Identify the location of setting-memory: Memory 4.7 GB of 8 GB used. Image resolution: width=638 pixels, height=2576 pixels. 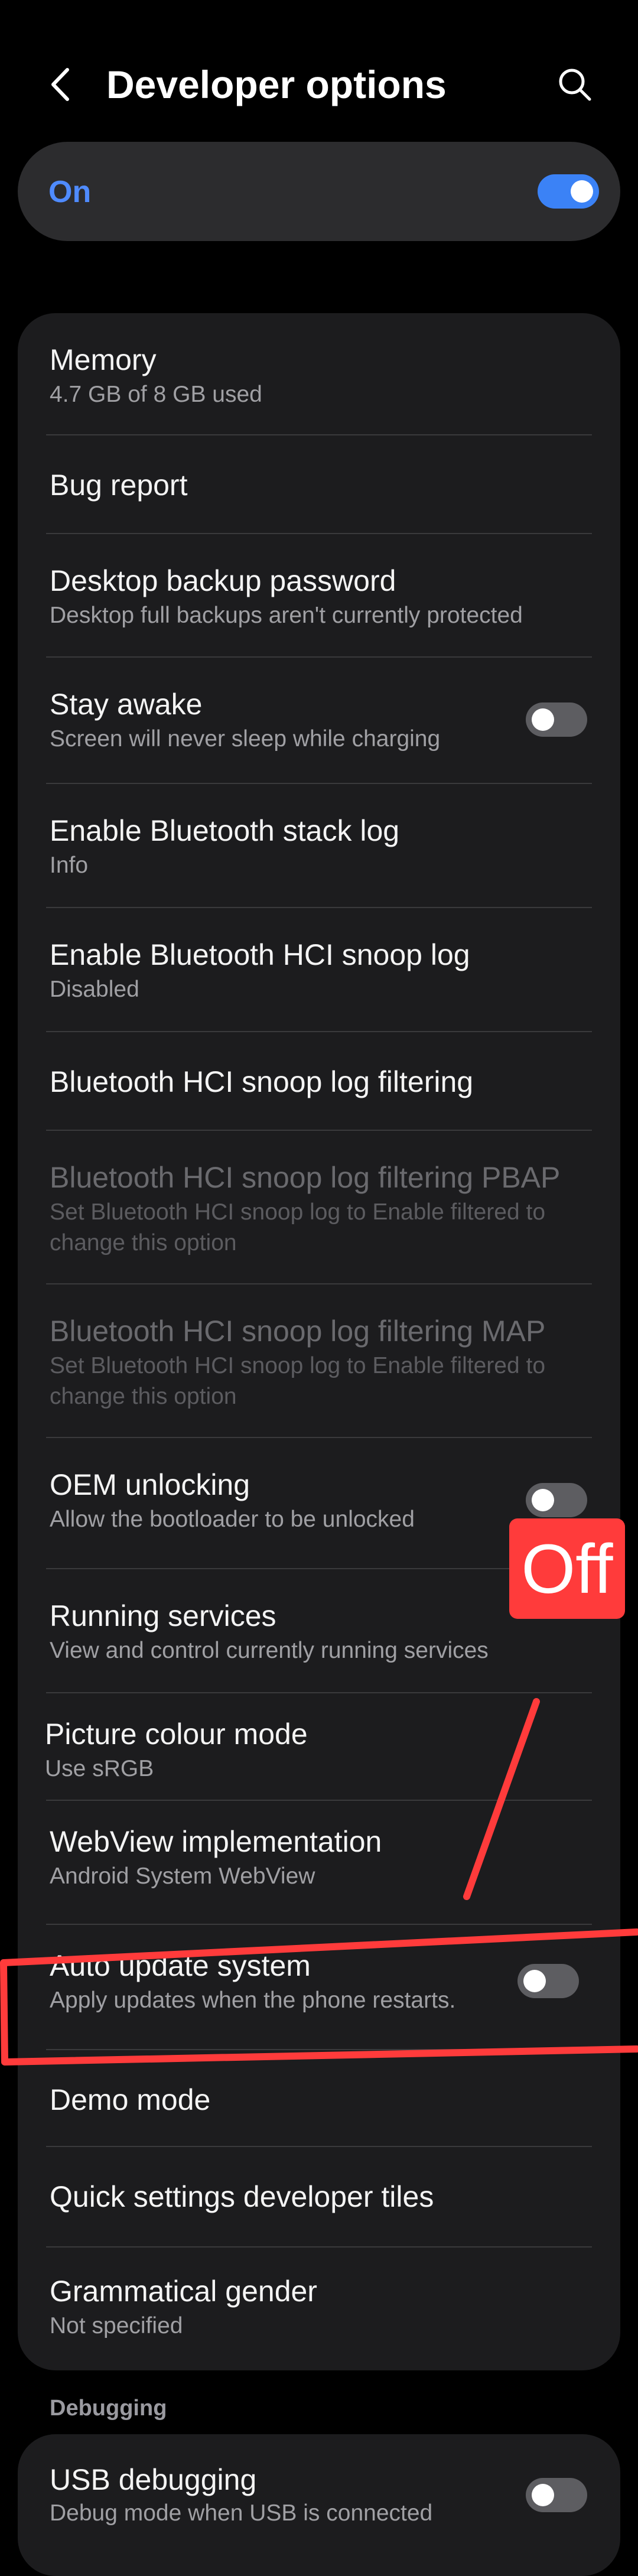
(319, 373).